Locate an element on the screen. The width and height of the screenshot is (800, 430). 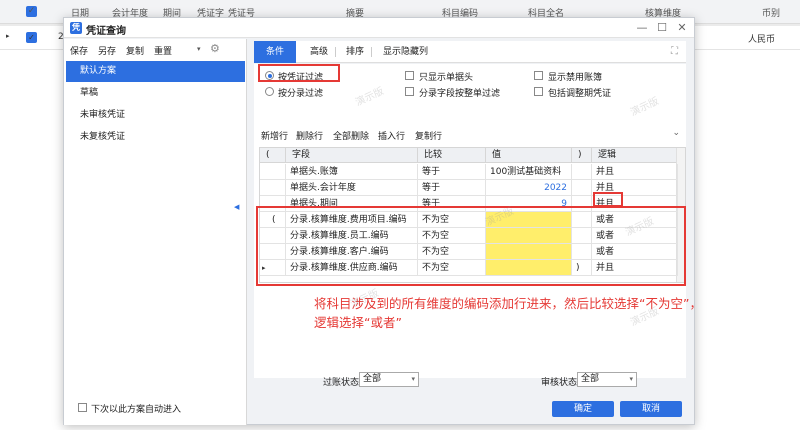
tab-separator is located at coordinates (371, 52).